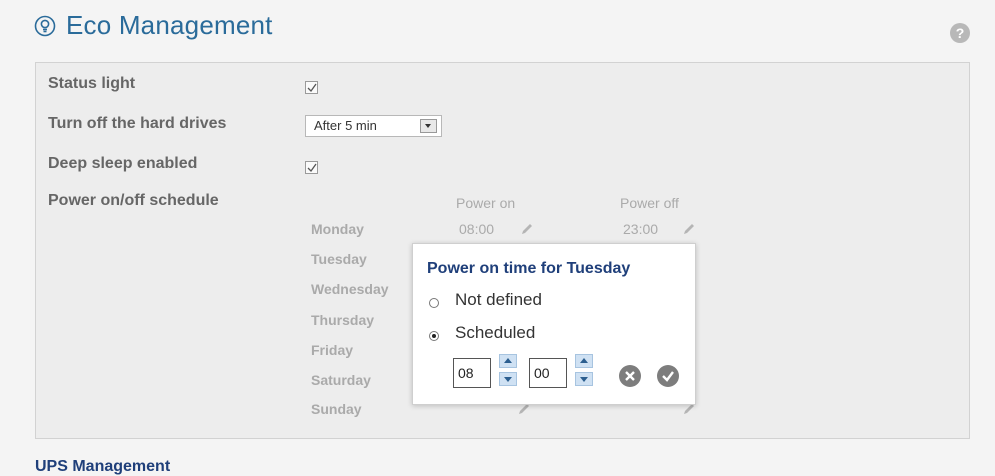 This screenshot has height=476, width=995. What do you see at coordinates (434, 303) in the screenshot?
I see `radio-not-defined` at bounding box center [434, 303].